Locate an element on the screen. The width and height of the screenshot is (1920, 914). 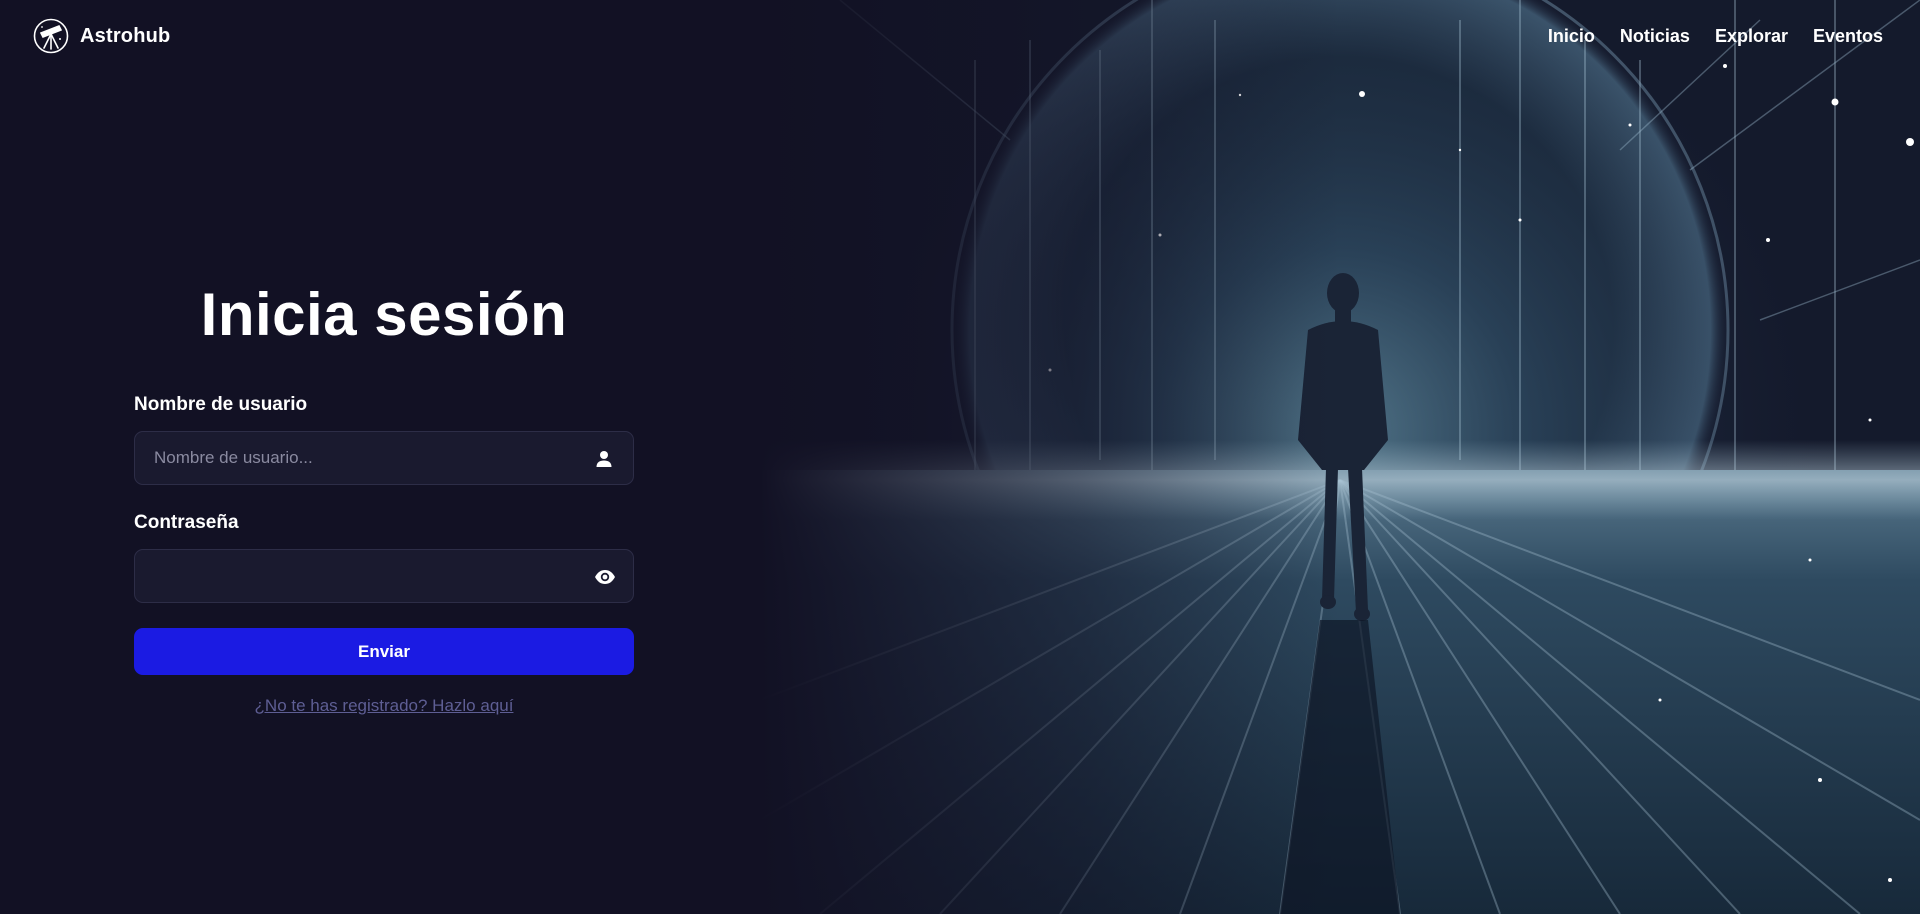
nav-link-explorar: Explorar is located at coordinates (1751, 36).